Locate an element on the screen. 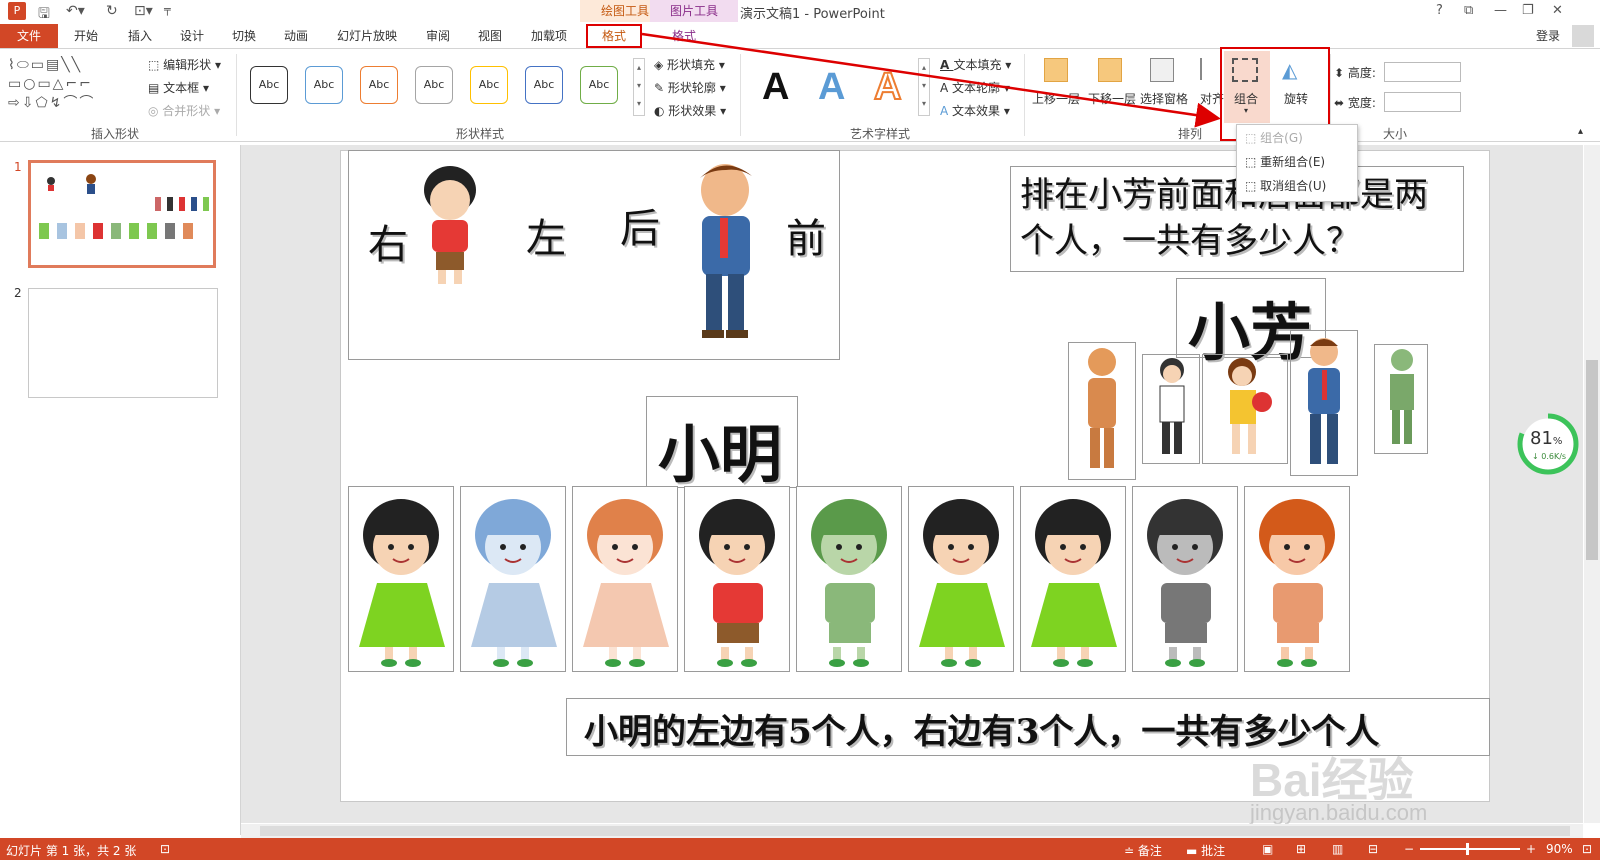  tab-design: 设计 is located at coordinates (192, 36).